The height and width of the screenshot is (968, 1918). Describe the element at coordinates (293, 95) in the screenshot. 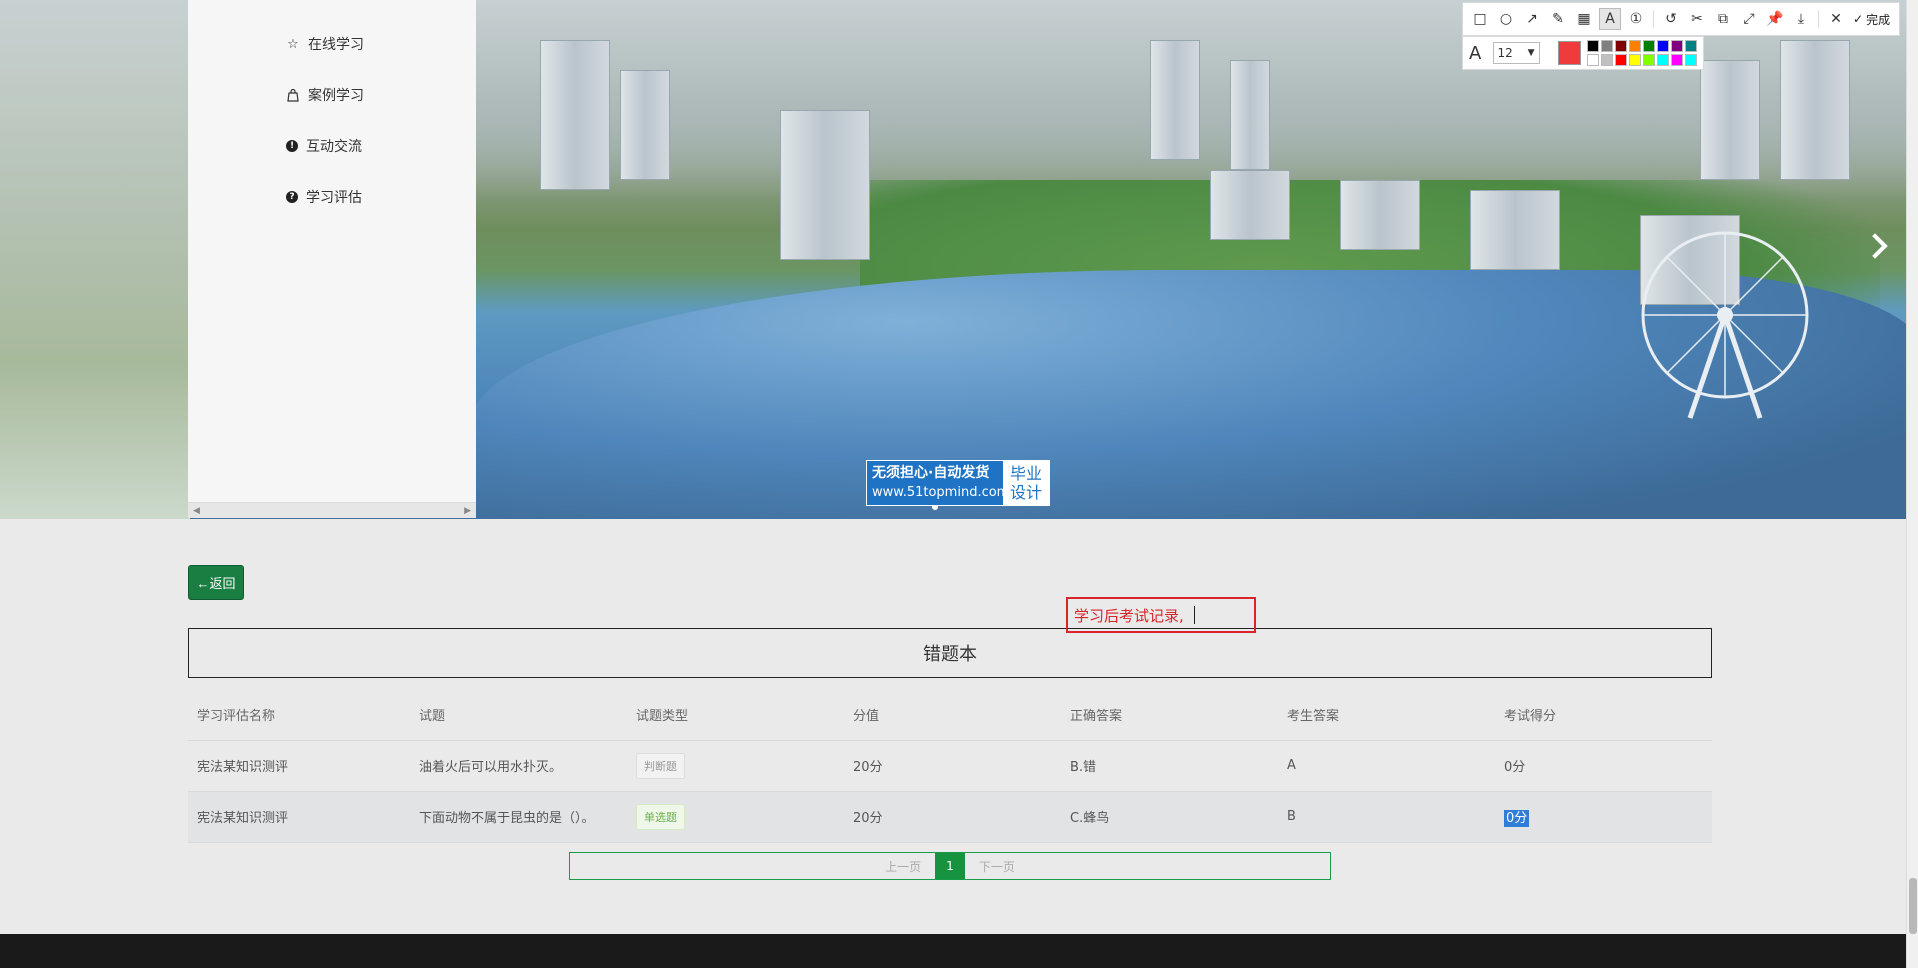

I see `bag-icon` at that location.